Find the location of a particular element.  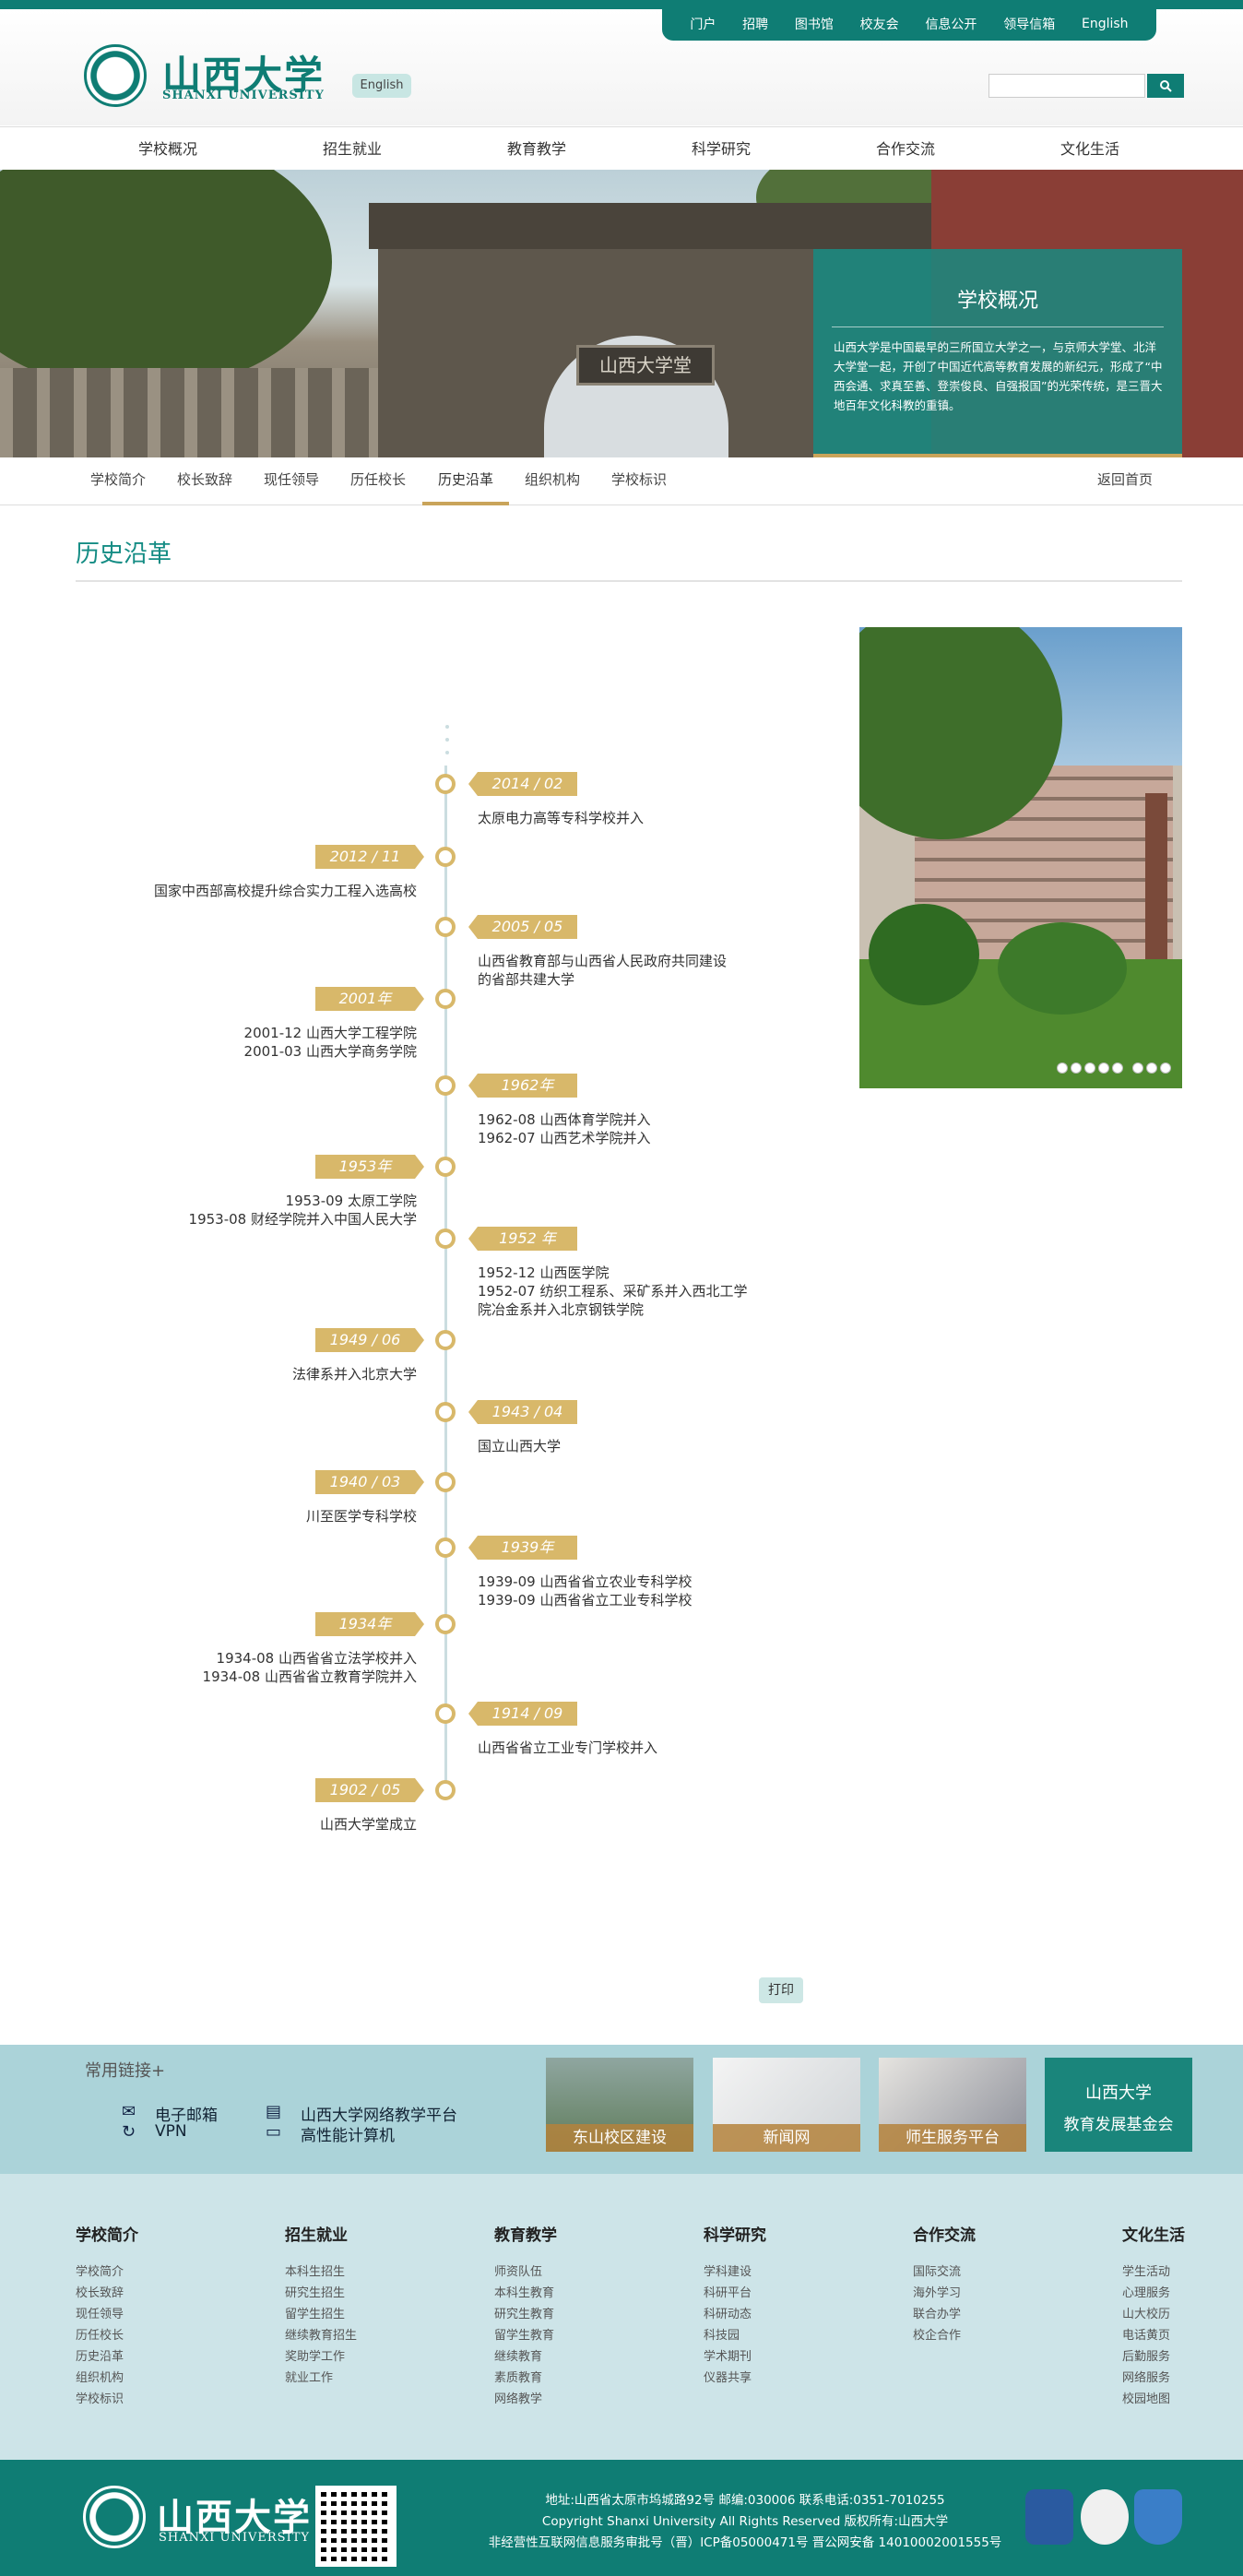

subnav-item-organization: 组织机构 is located at coordinates (552, 481).